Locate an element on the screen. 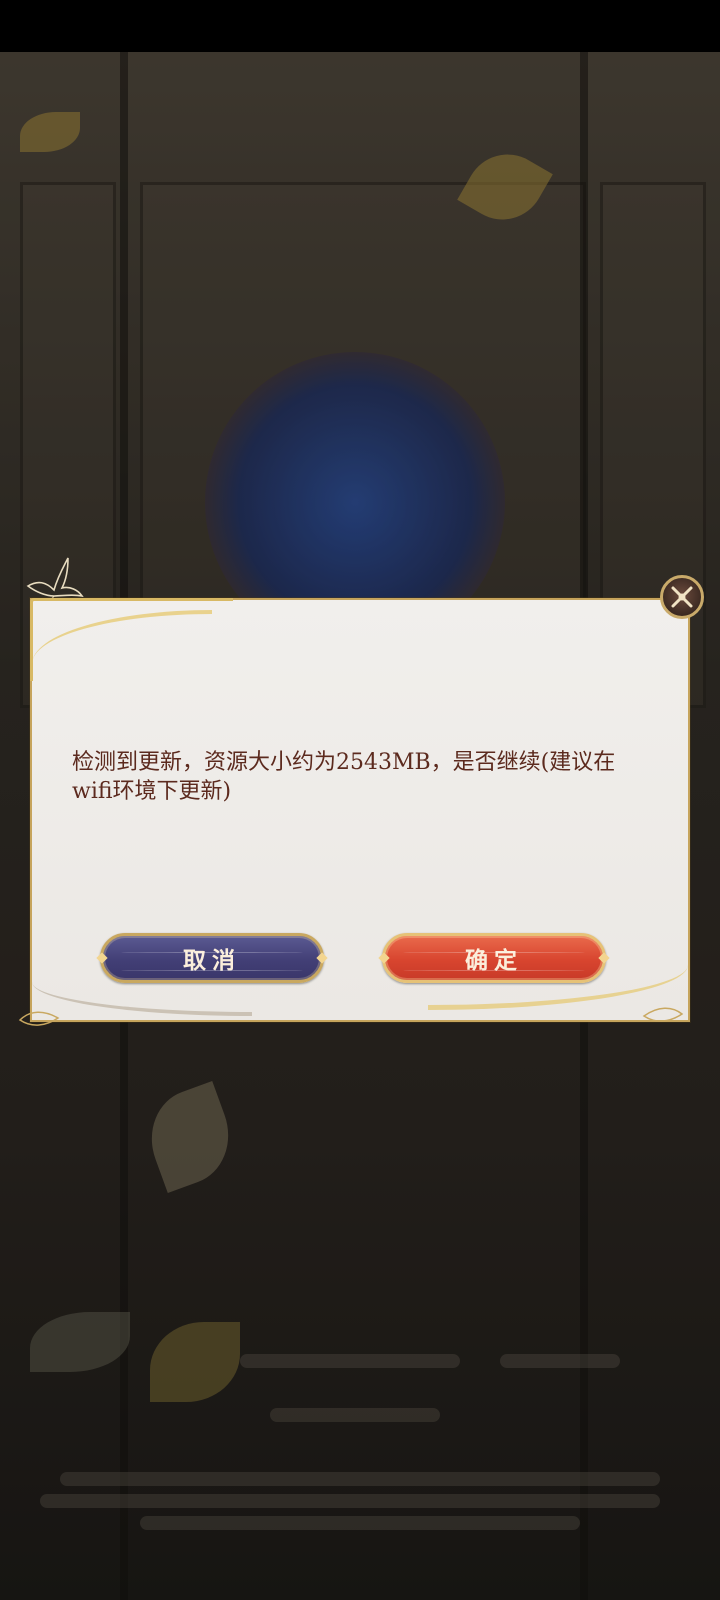 This screenshot has height=1600, width=720. update-message: 检测到更新，资源大小约为2543MB，是否继续(建议在wifi环境下更新) is located at coordinates (344, 777).